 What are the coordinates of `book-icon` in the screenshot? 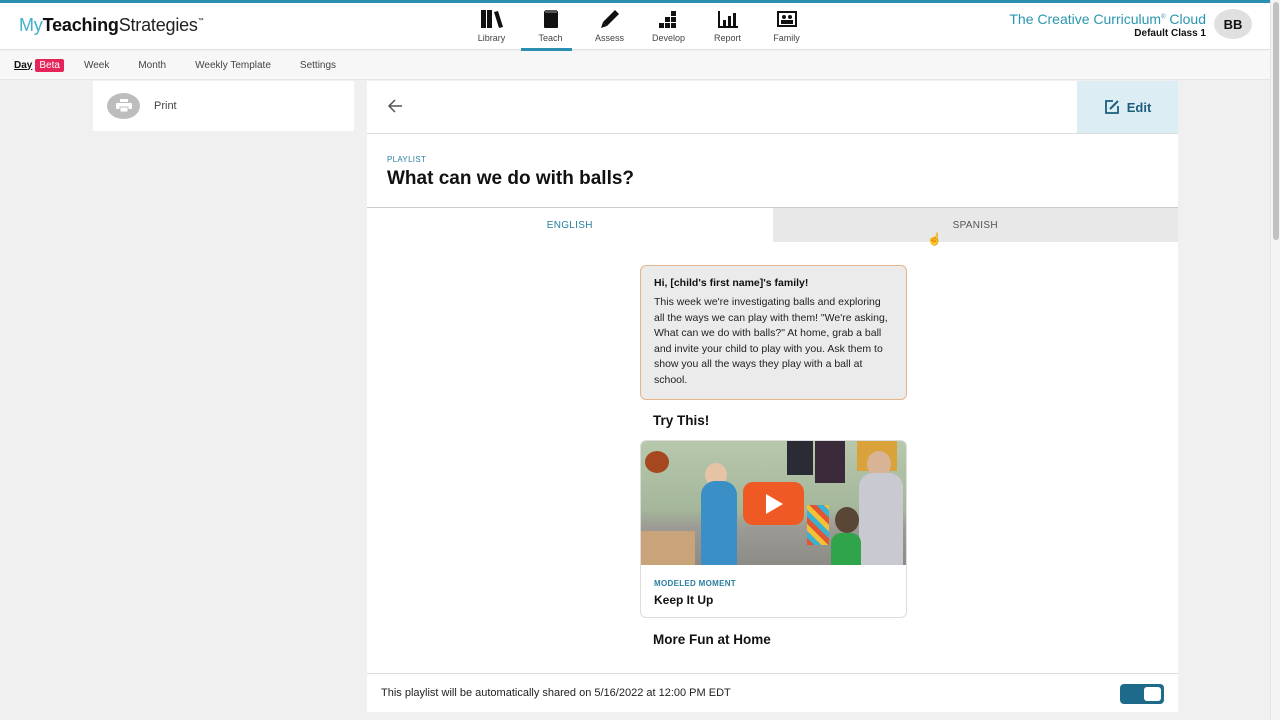 It's located at (551, 19).